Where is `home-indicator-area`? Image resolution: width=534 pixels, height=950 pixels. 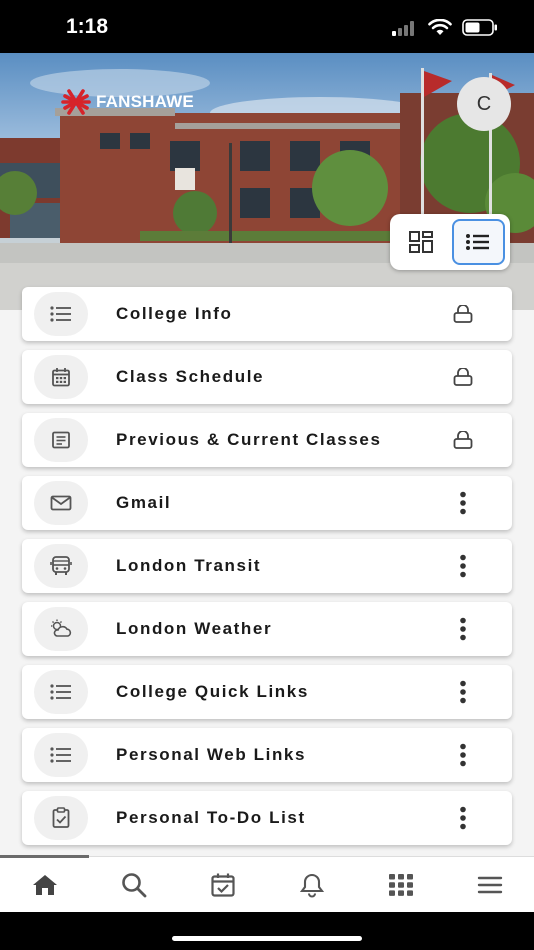
home-indicator-area is located at coordinates (267, 931).